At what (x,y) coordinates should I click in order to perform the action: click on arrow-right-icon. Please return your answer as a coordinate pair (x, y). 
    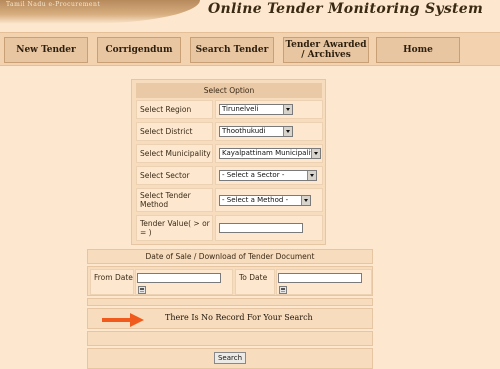
    Looking at the image, I should click on (123, 320).